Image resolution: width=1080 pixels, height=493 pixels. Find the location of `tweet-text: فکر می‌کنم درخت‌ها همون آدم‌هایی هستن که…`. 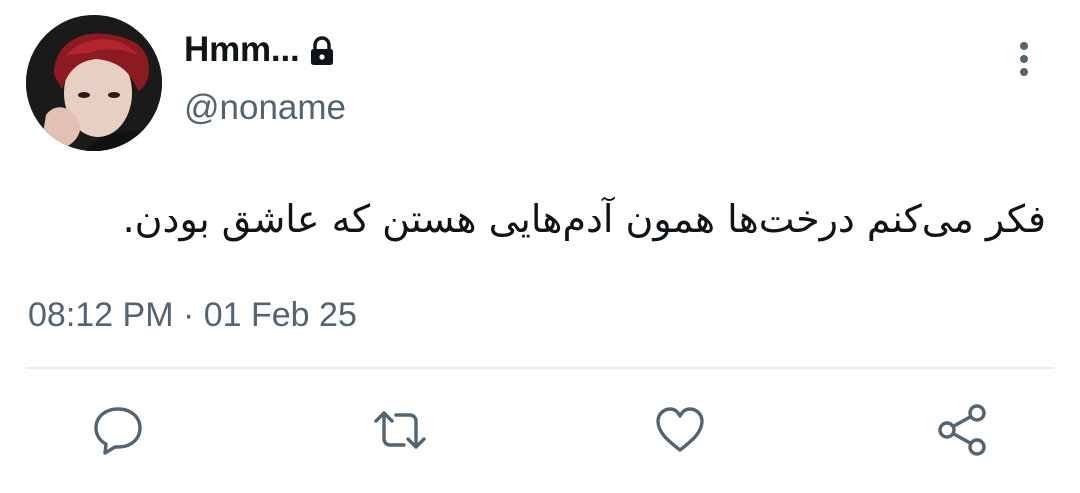

tweet-text: فکر می‌کنم درخت‌ها همون آدم‌هایی هستن که… is located at coordinates (584, 219).